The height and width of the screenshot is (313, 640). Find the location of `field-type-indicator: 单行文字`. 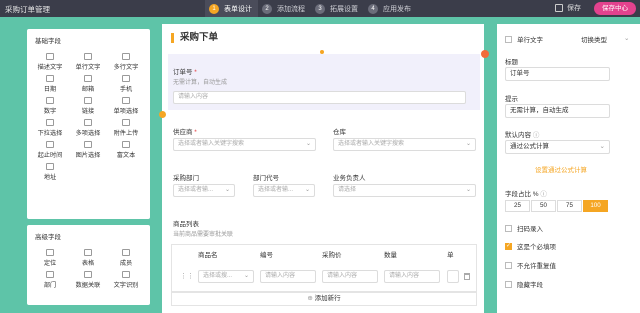

field-type-indicator: 单行文字 is located at coordinates (524, 39).